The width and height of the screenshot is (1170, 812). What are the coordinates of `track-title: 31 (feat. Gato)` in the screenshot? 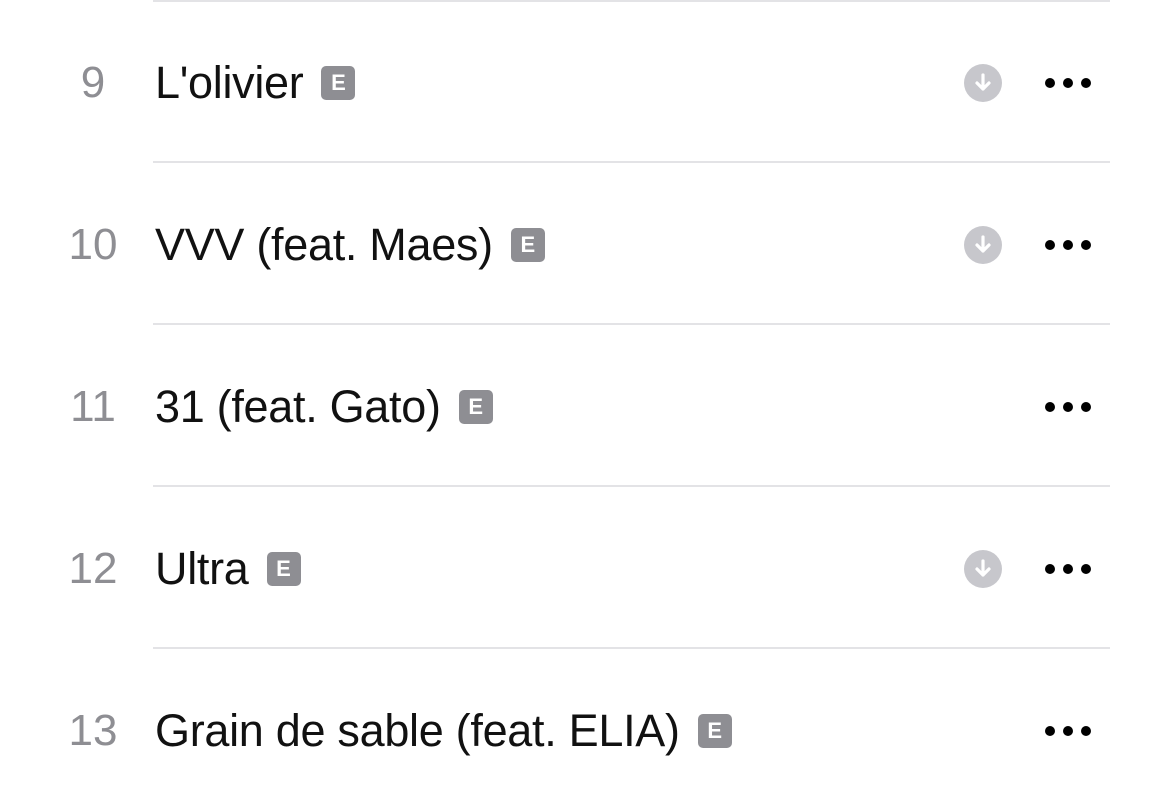 It's located at (298, 406).